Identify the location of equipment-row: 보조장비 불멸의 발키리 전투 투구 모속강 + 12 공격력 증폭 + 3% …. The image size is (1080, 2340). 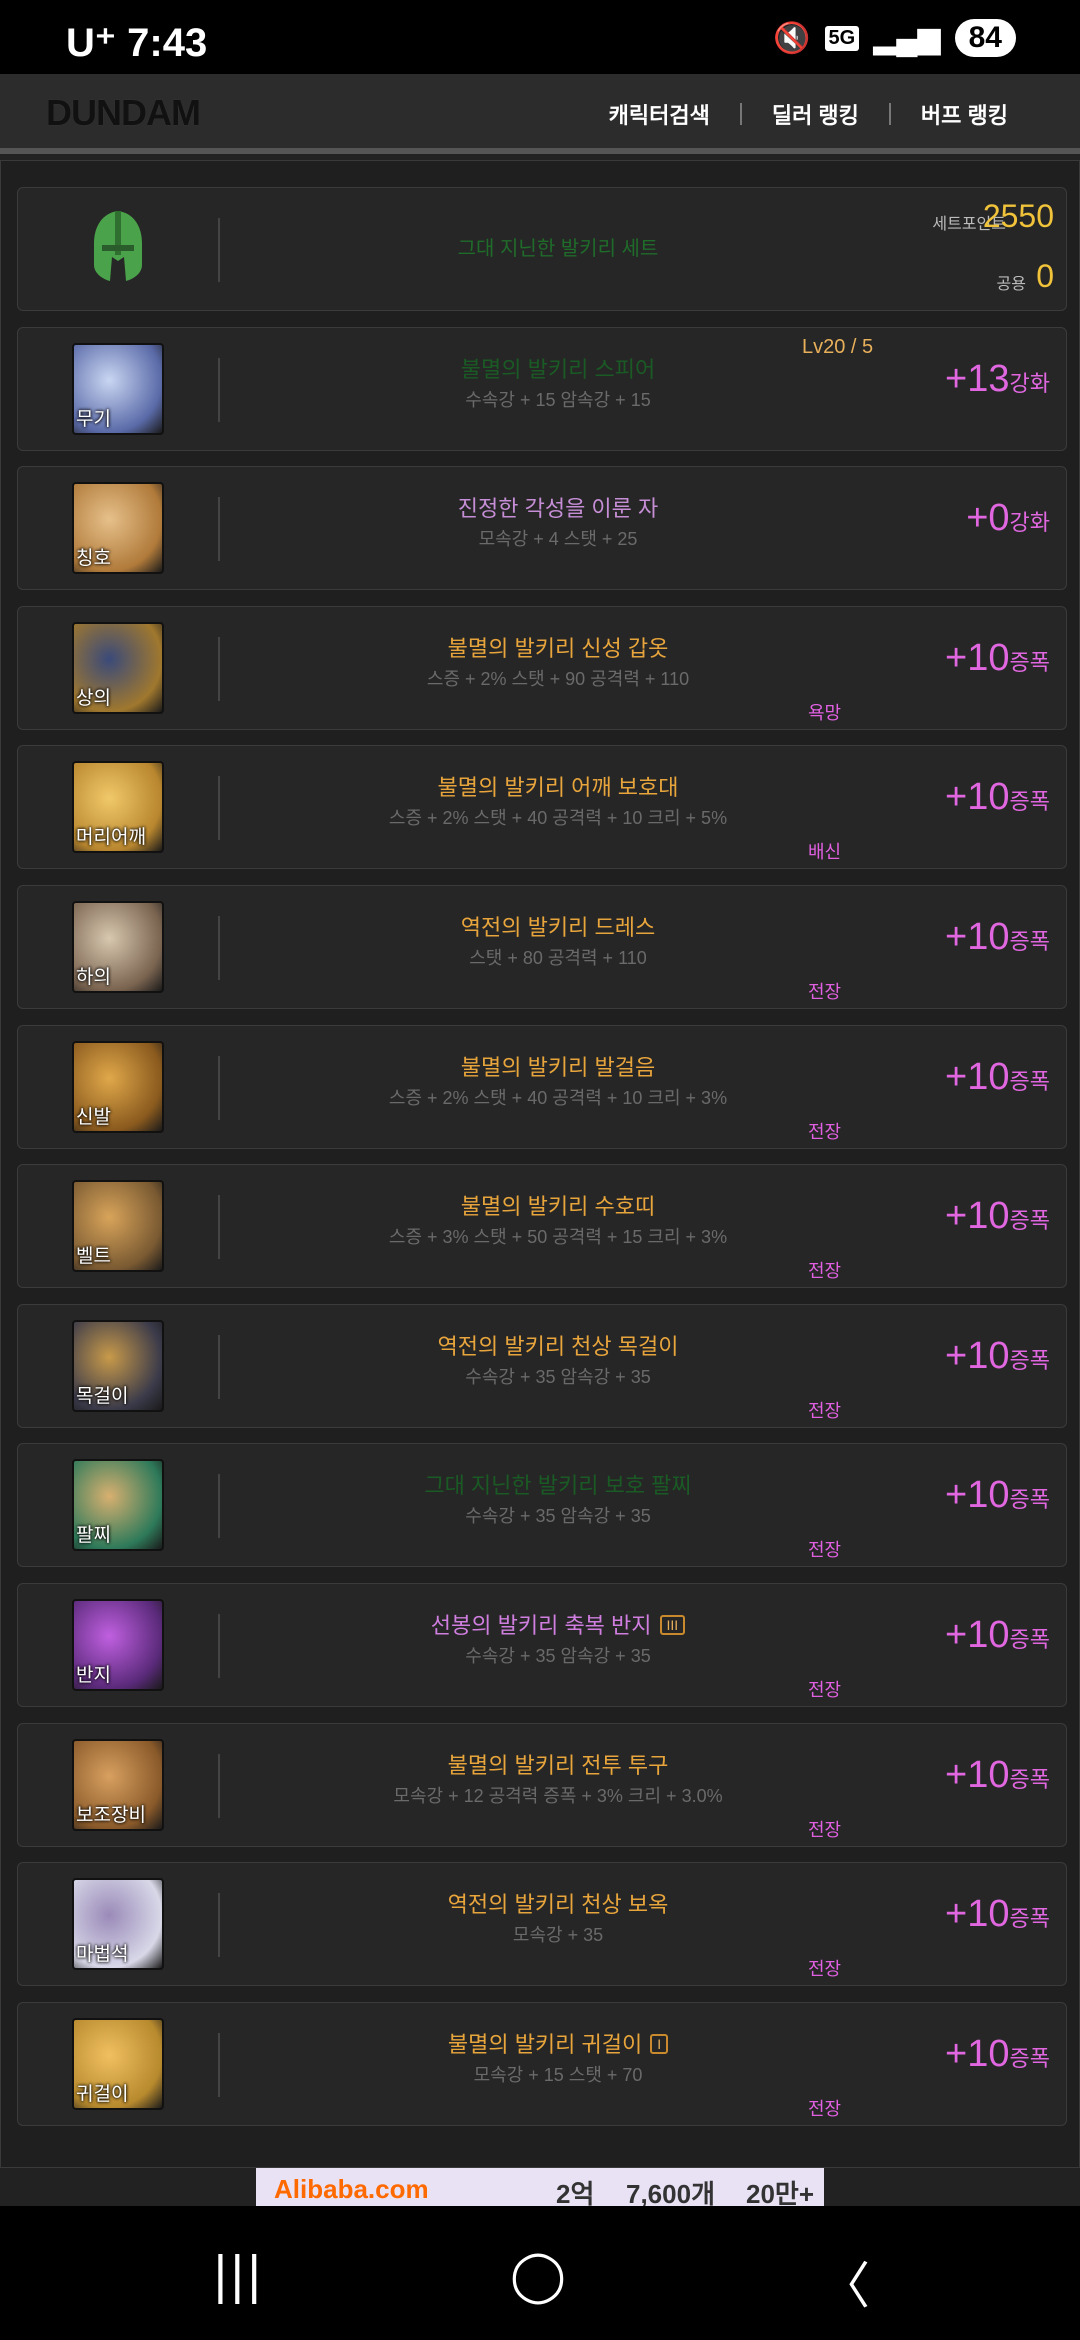
(542, 1785).